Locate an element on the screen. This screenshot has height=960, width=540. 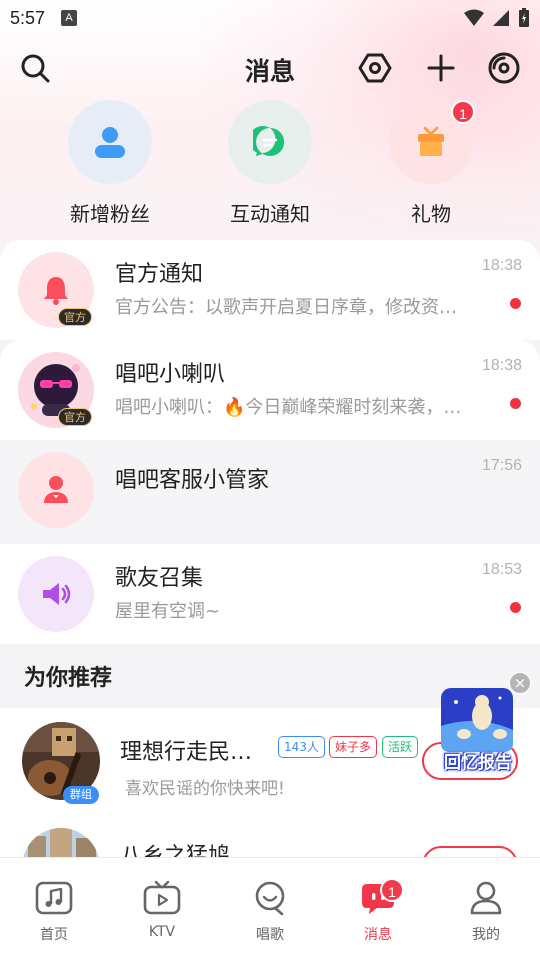
tab-label: 唱歌 is located at coordinates (270, 935).